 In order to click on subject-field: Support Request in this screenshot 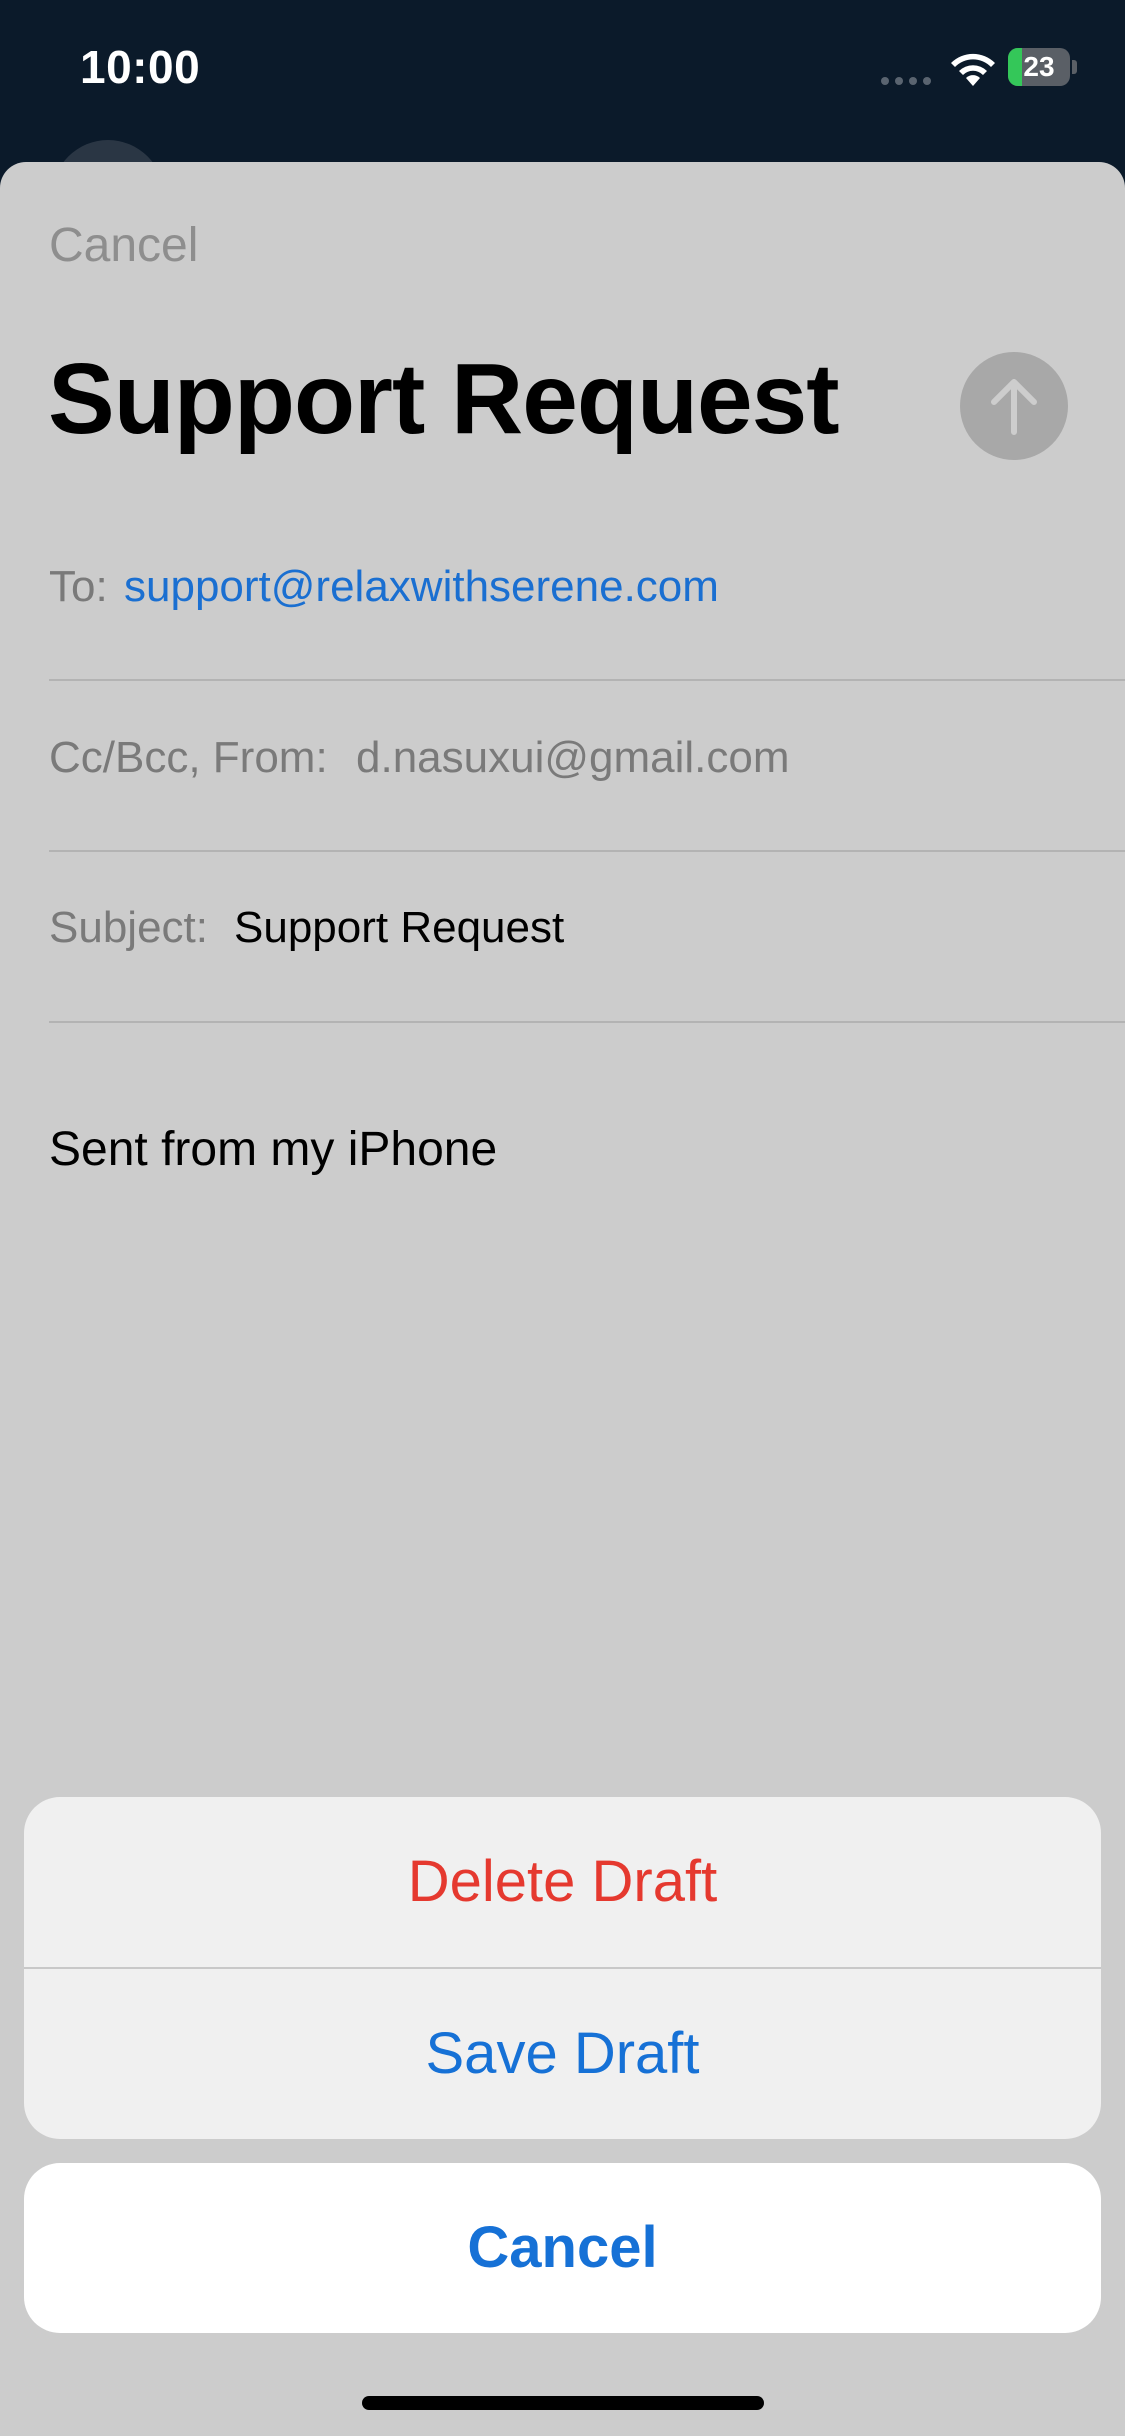, I will do `click(399, 928)`.